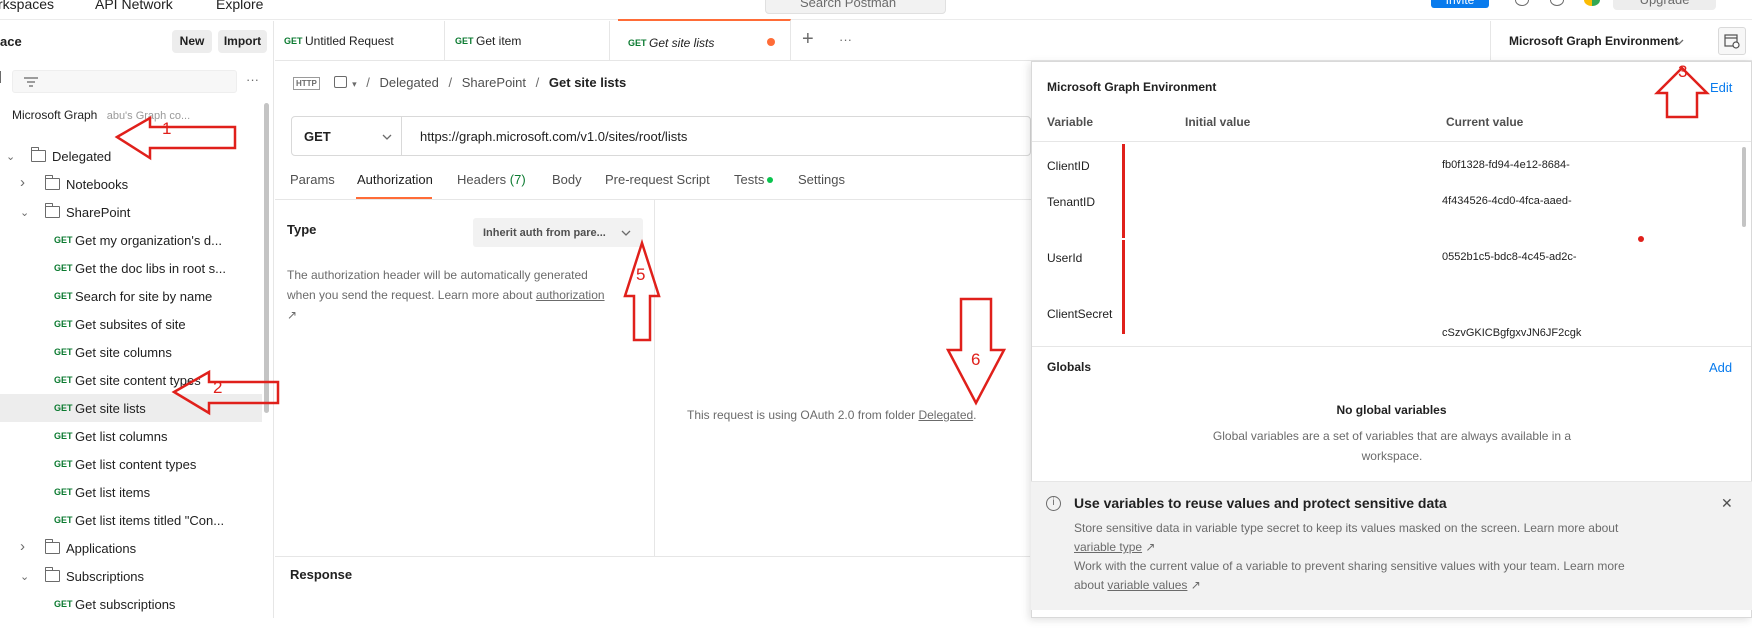  What do you see at coordinates (641, 274) in the screenshot?
I see `annotation-number: 5` at bounding box center [641, 274].